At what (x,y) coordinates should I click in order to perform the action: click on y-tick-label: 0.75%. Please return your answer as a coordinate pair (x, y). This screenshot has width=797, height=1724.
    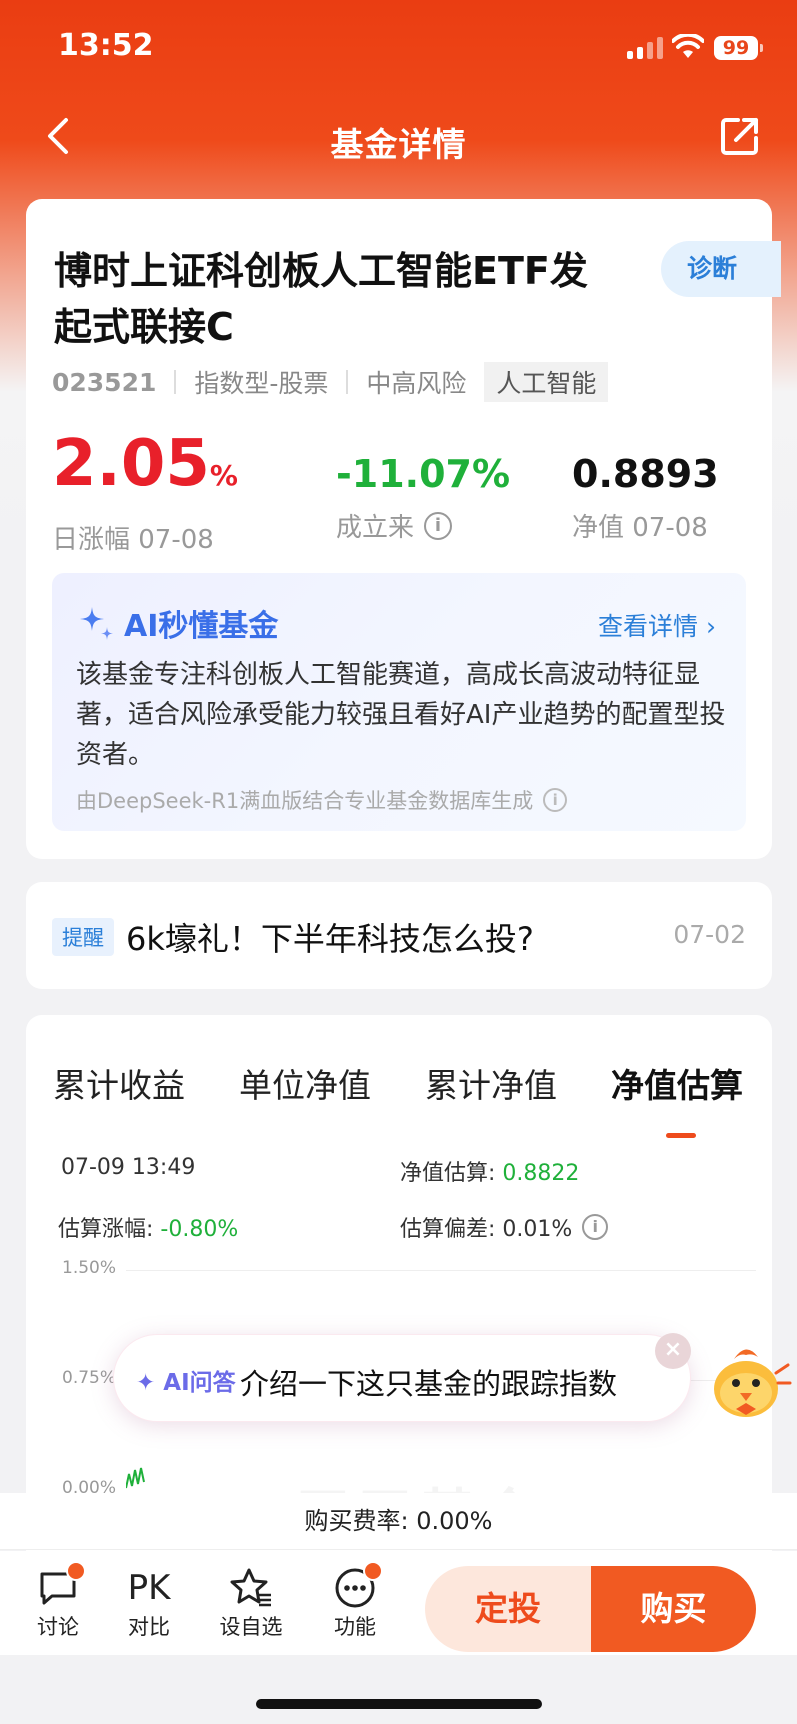
    Looking at the image, I should click on (89, 1378).